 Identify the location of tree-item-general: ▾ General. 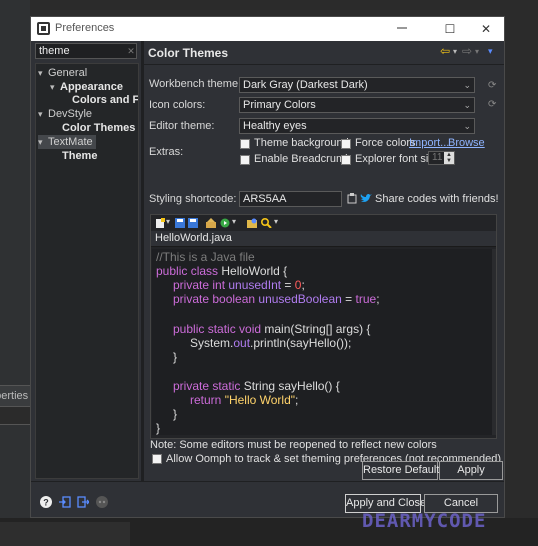
(62, 73).